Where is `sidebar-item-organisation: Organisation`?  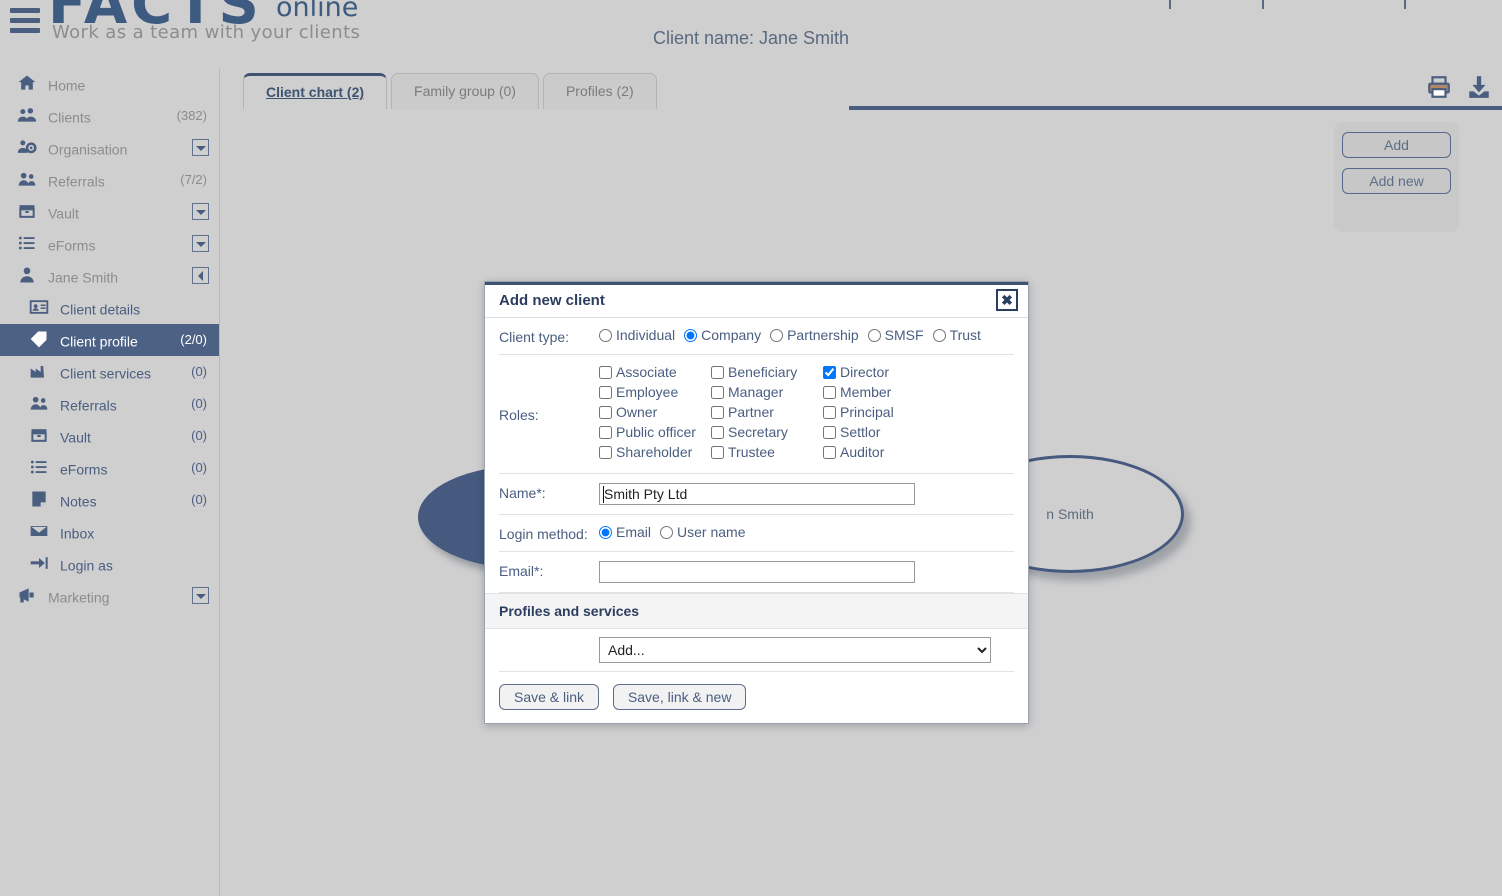
sidebar-item-organisation: Organisation is located at coordinates (109, 148).